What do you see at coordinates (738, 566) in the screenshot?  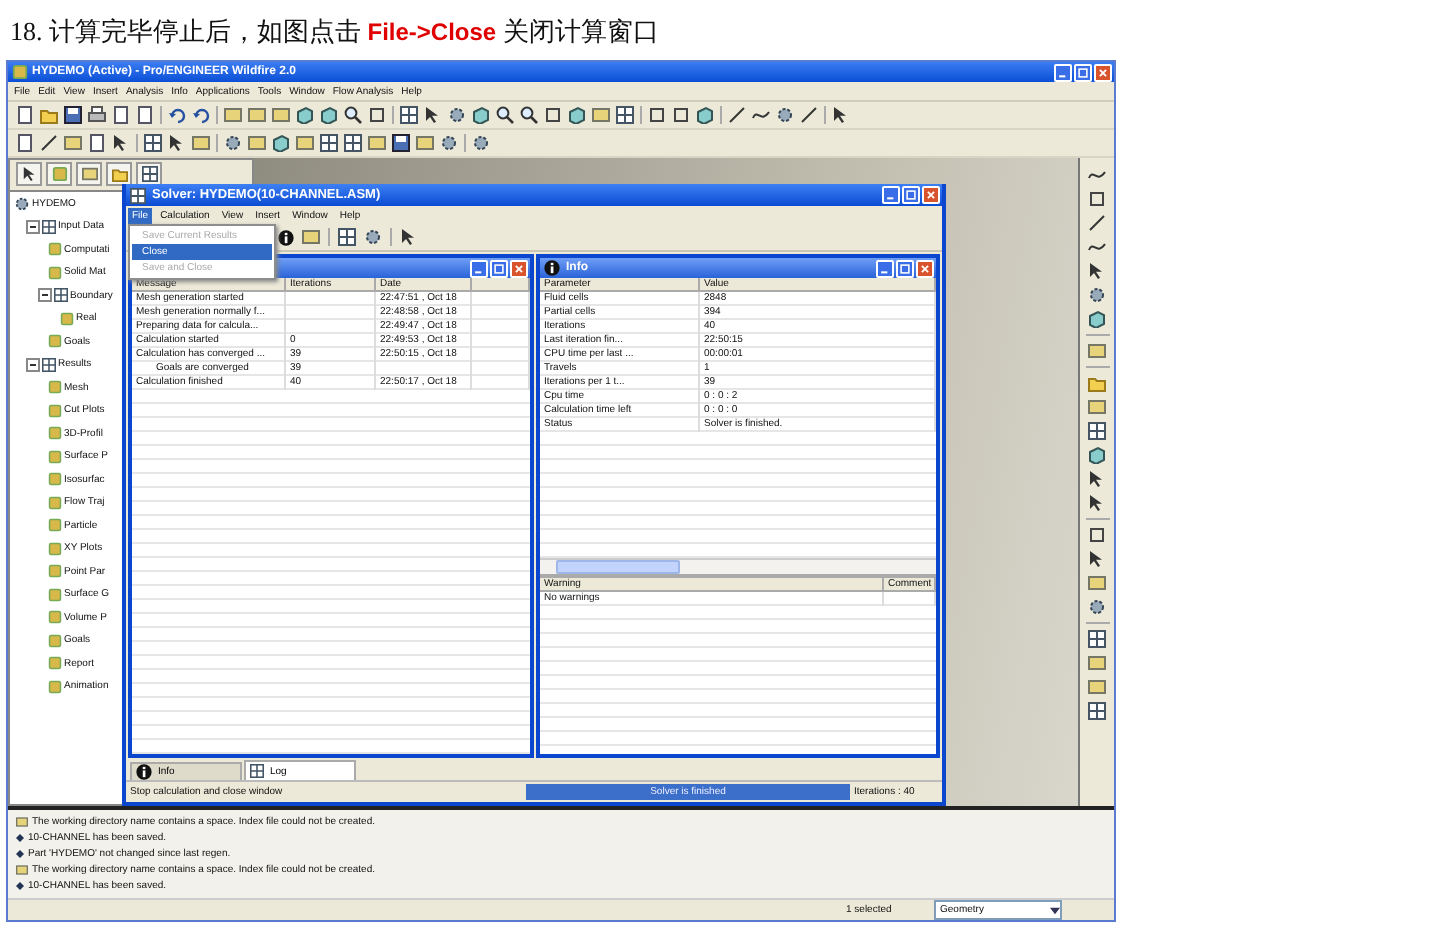 I see `horizontal-scrollbar` at bounding box center [738, 566].